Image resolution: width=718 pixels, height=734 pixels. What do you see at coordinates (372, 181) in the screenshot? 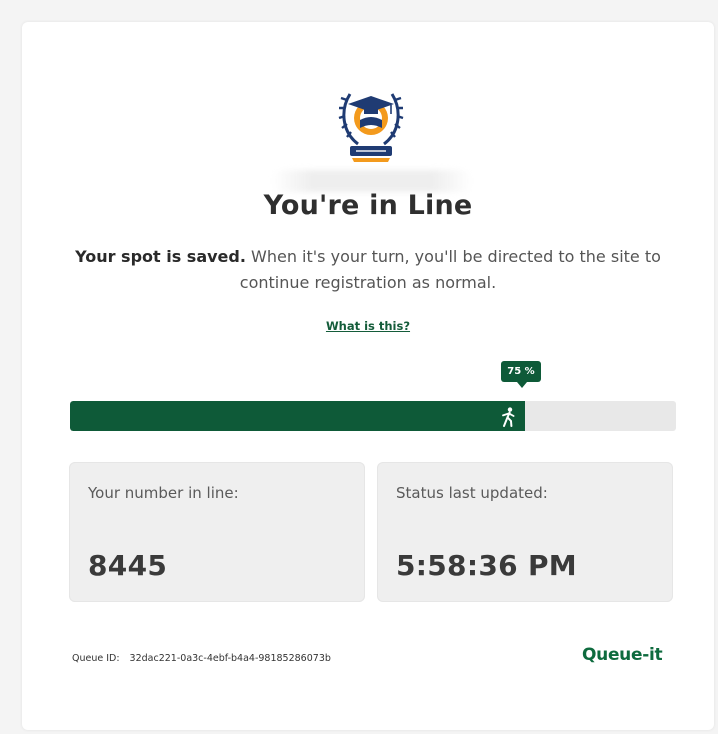
I see `blurred-brand-text` at bounding box center [372, 181].